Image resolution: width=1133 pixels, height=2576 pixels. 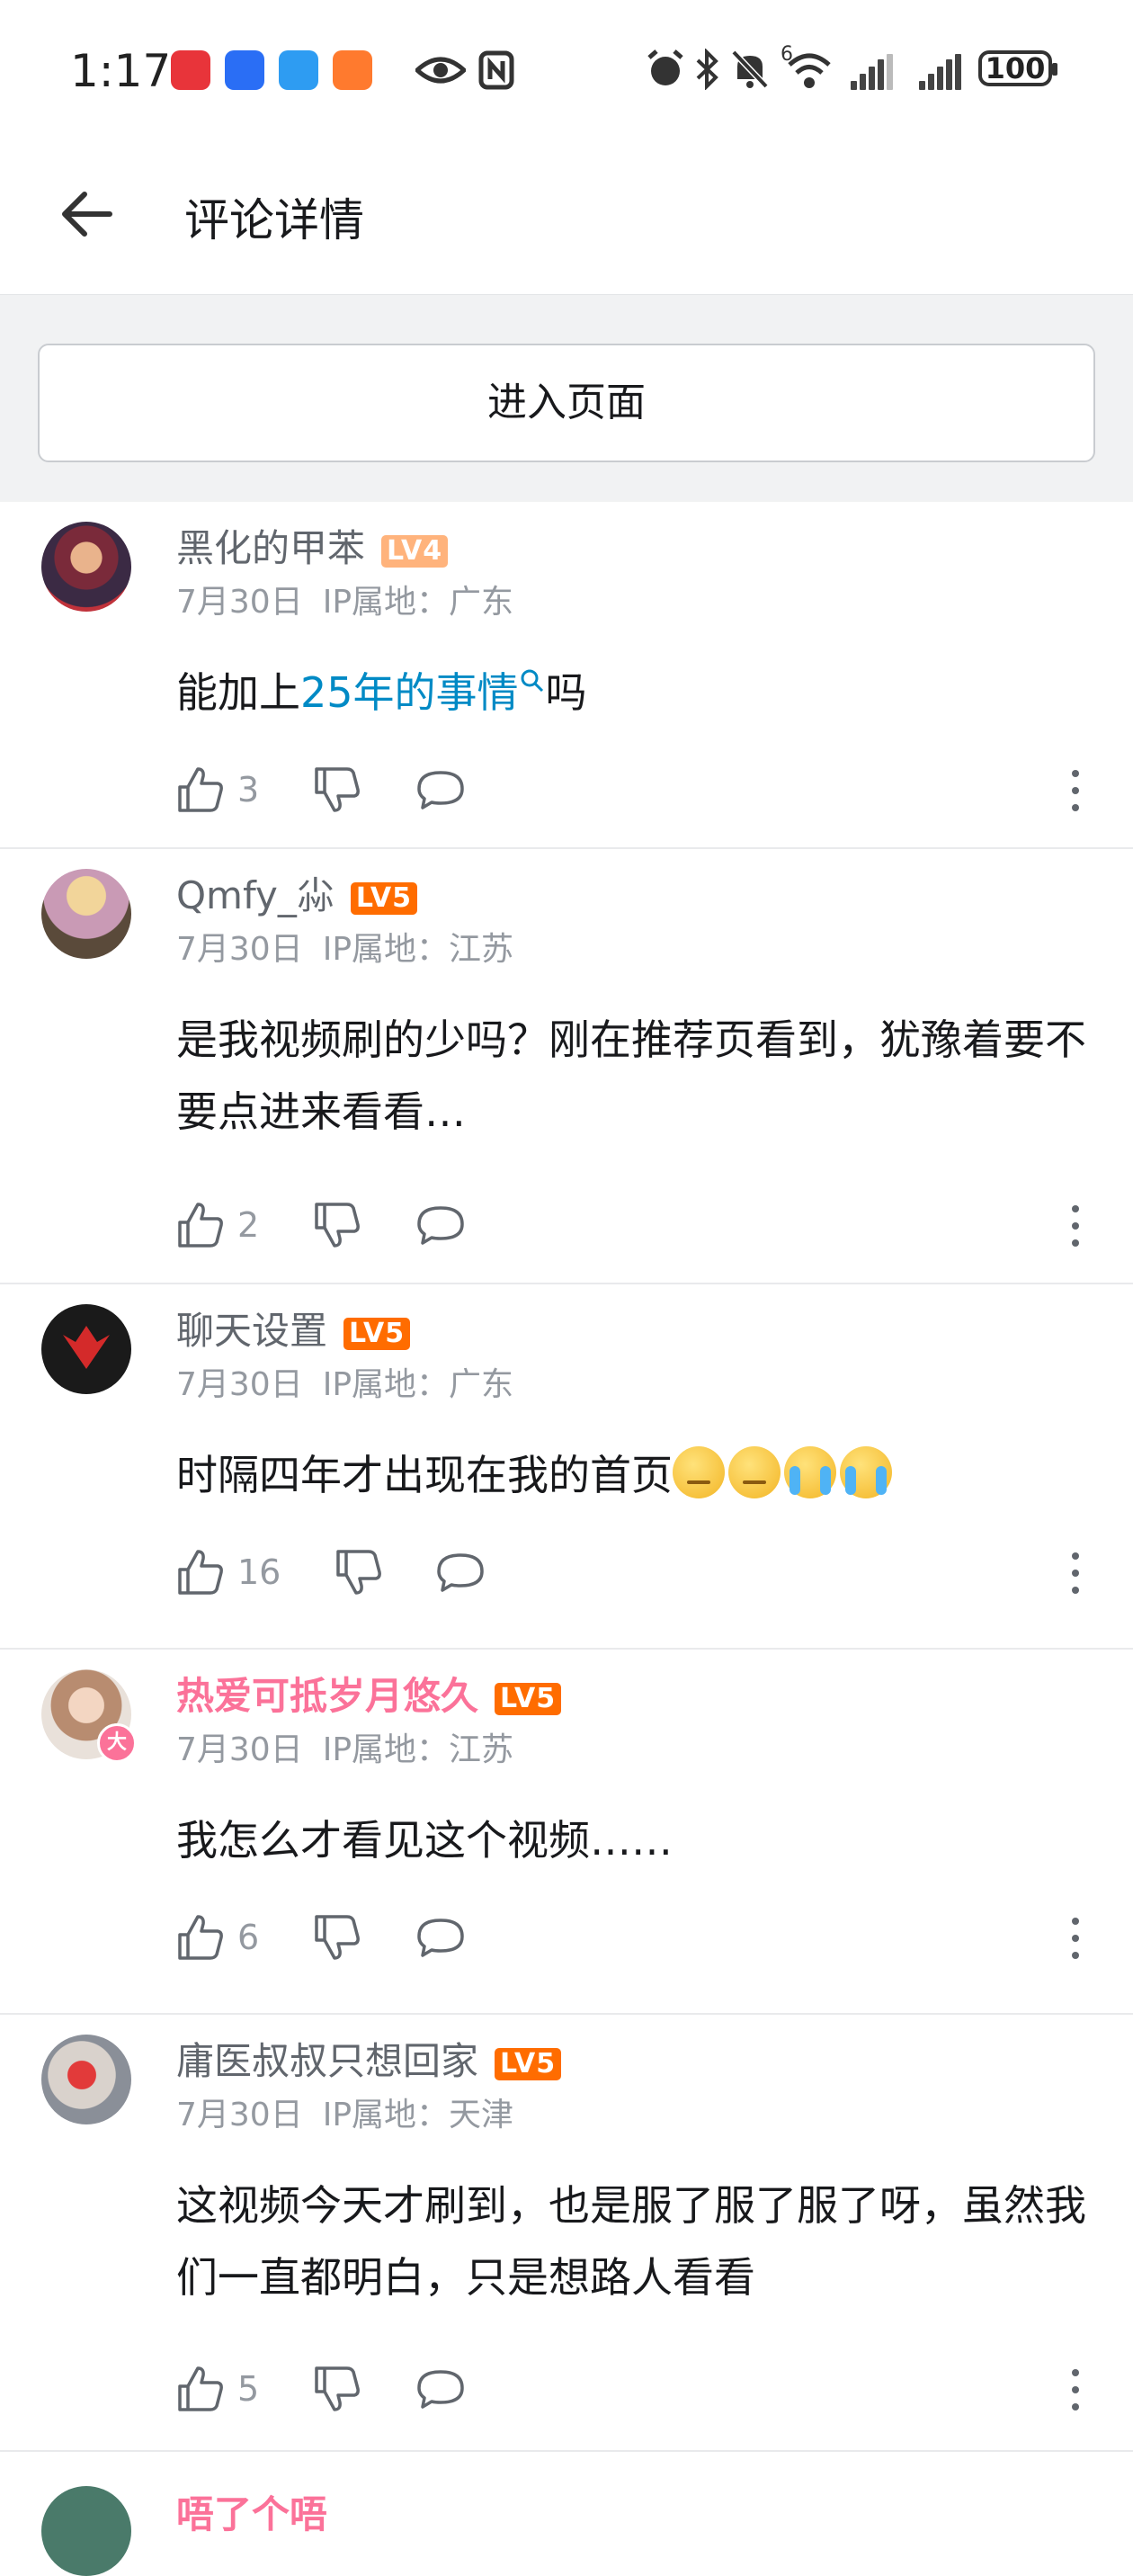 What do you see at coordinates (327, 2061) in the screenshot?
I see `username-text: 庸医叔叔只想回家` at bounding box center [327, 2061].